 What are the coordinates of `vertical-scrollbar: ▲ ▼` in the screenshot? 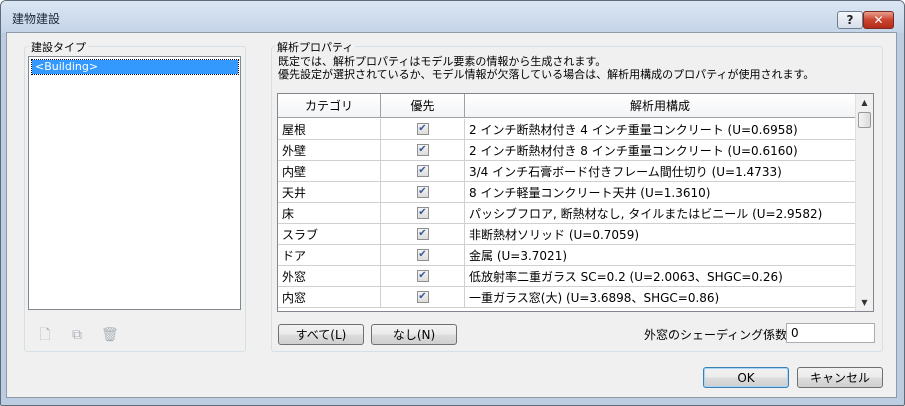 It's located at (864, 202).